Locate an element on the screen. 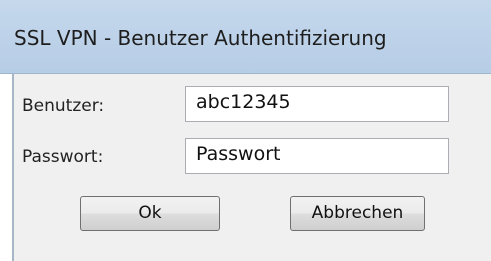  window-title: SSL VPN - Benutzer Authentifizierung is located at coordinates (200, 38).